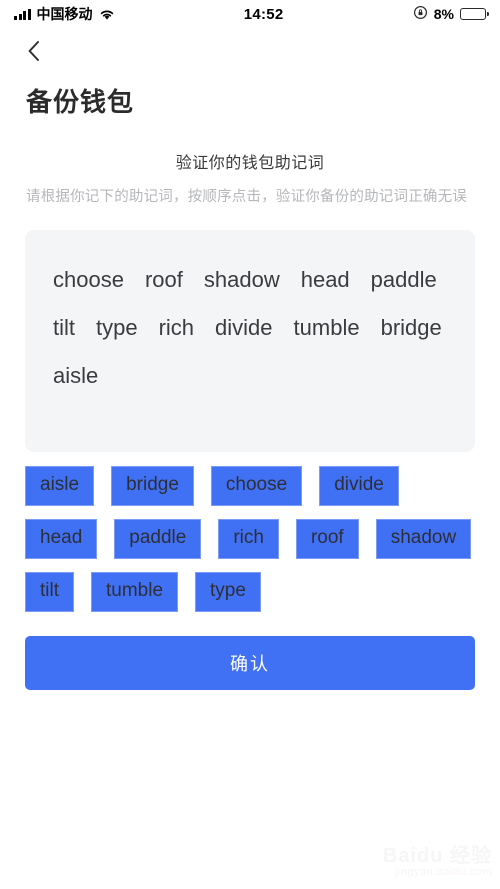  I want to click on battery-percent-label: 8%, so click(443, 14).